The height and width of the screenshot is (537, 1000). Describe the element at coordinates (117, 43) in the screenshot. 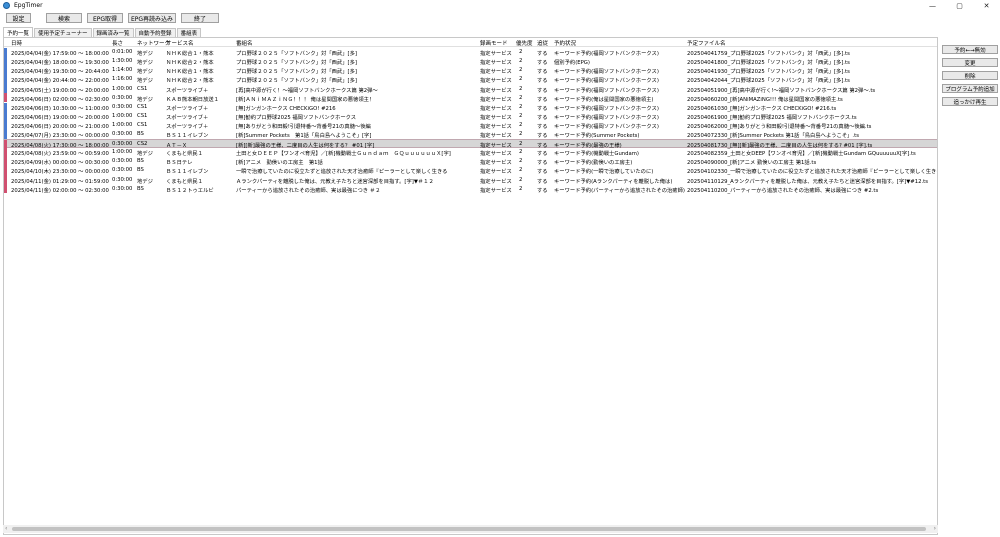

I see `col-duration: 長さ` at that location.